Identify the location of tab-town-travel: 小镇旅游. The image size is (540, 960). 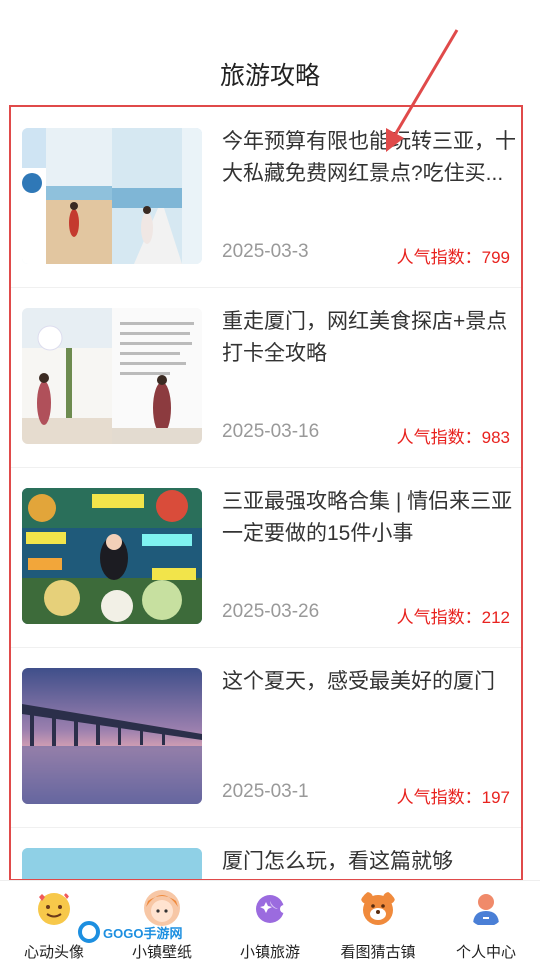
(270, 920).